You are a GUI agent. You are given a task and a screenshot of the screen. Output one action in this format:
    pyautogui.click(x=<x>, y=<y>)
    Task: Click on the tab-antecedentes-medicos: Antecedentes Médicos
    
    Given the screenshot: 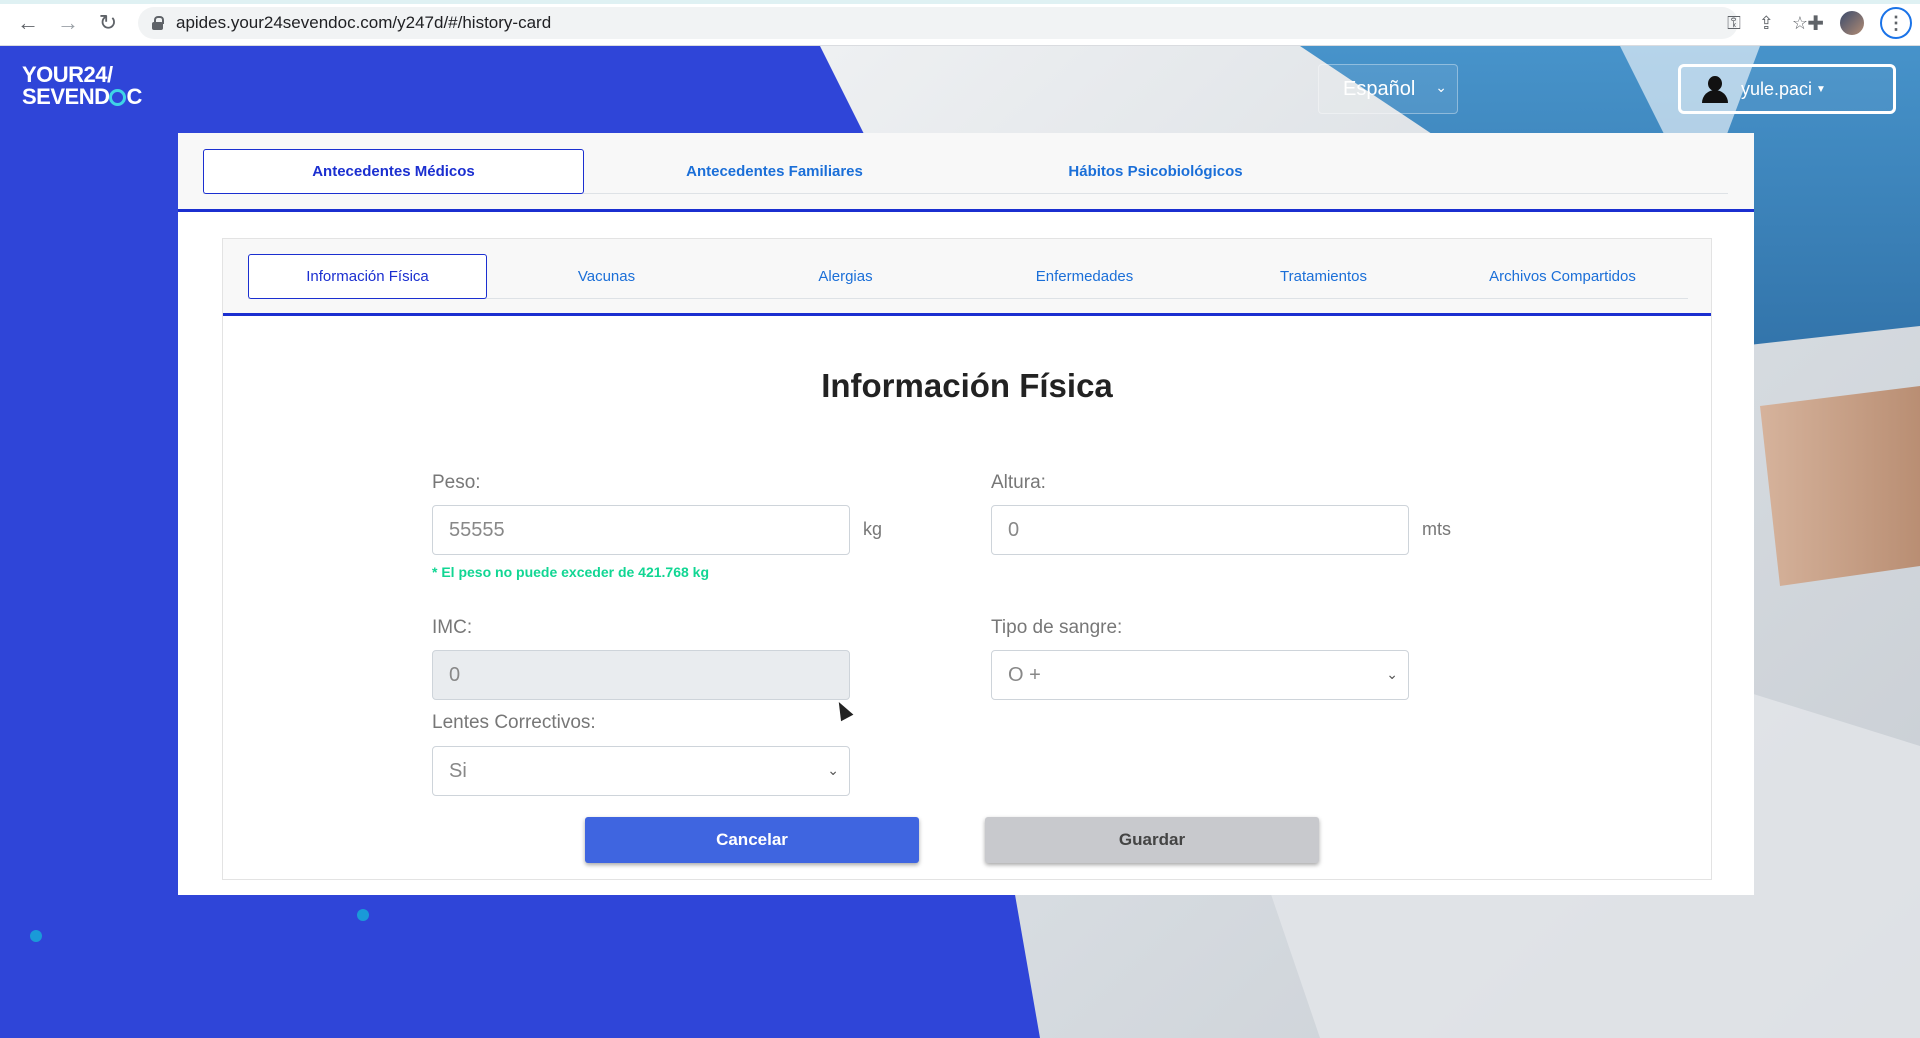 What is the action you would take?
    pyautogui.click(x=393, y=171)
    